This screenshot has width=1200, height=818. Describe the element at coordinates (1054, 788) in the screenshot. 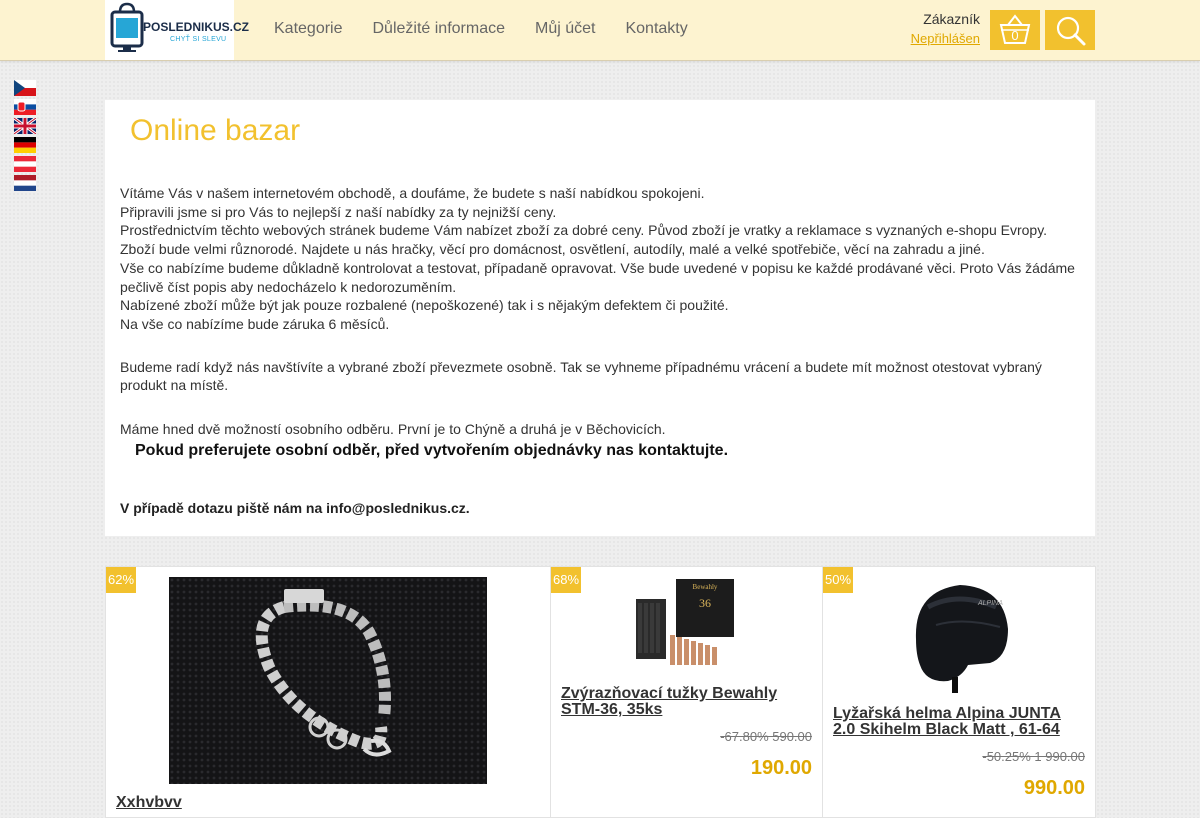

I see `product-price: 990.00` at that location.